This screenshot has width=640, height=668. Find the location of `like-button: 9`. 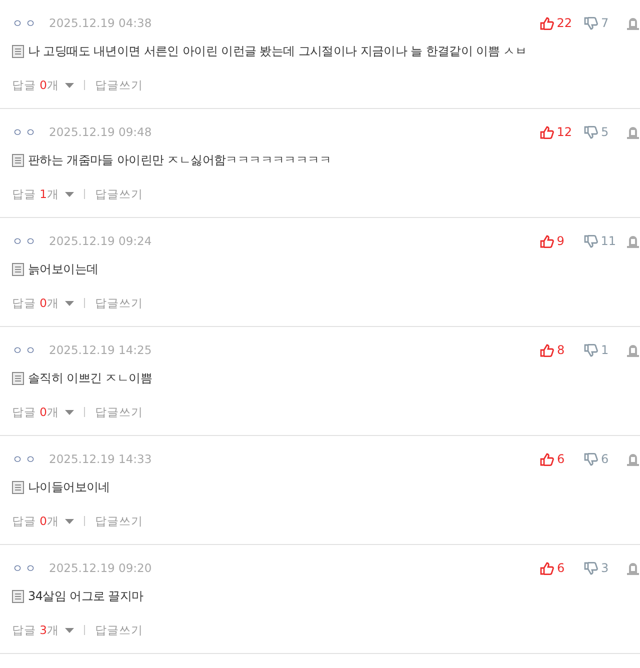

like-button: 9 is located at coordinates (556, 241).